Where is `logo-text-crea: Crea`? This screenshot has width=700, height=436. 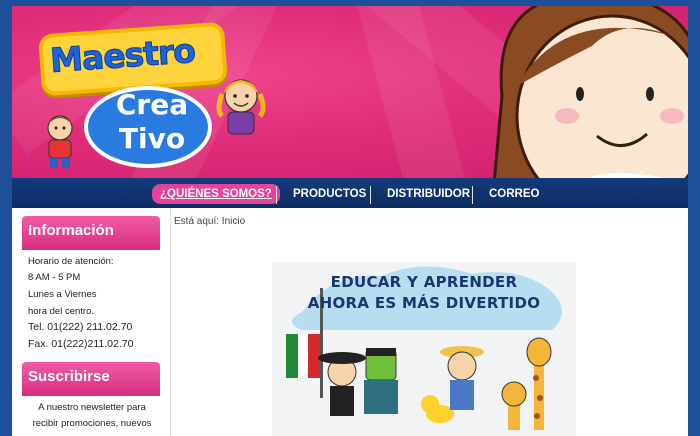 logo-text-crea: Crea is located at coordinates (152, 104).